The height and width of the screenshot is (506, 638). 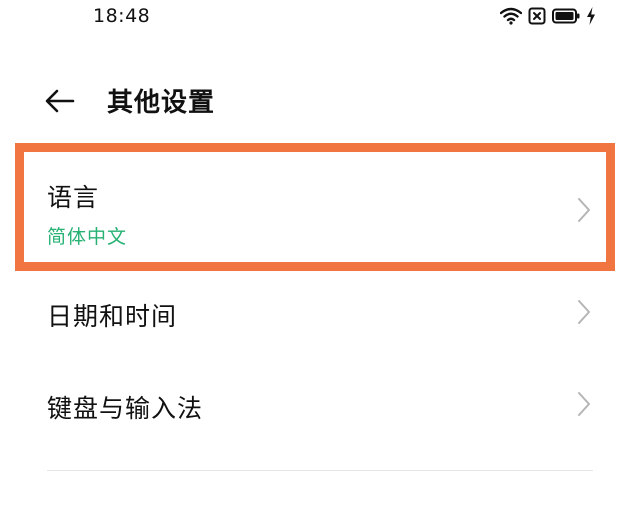 I want to click on status-time: 18:48, so click(x=122, y=16).